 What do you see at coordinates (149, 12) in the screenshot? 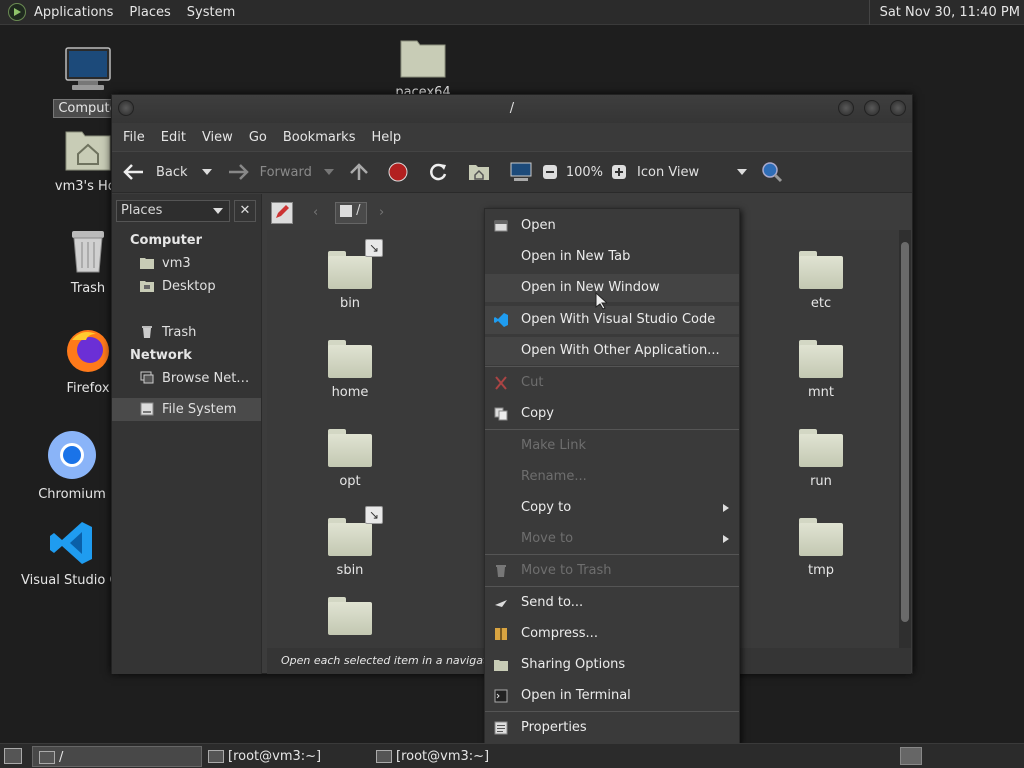
I see `places-menu: Places` at bounding box center [149, 12].